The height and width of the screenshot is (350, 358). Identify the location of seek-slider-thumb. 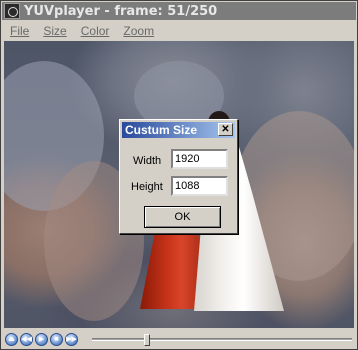
(147, 340).